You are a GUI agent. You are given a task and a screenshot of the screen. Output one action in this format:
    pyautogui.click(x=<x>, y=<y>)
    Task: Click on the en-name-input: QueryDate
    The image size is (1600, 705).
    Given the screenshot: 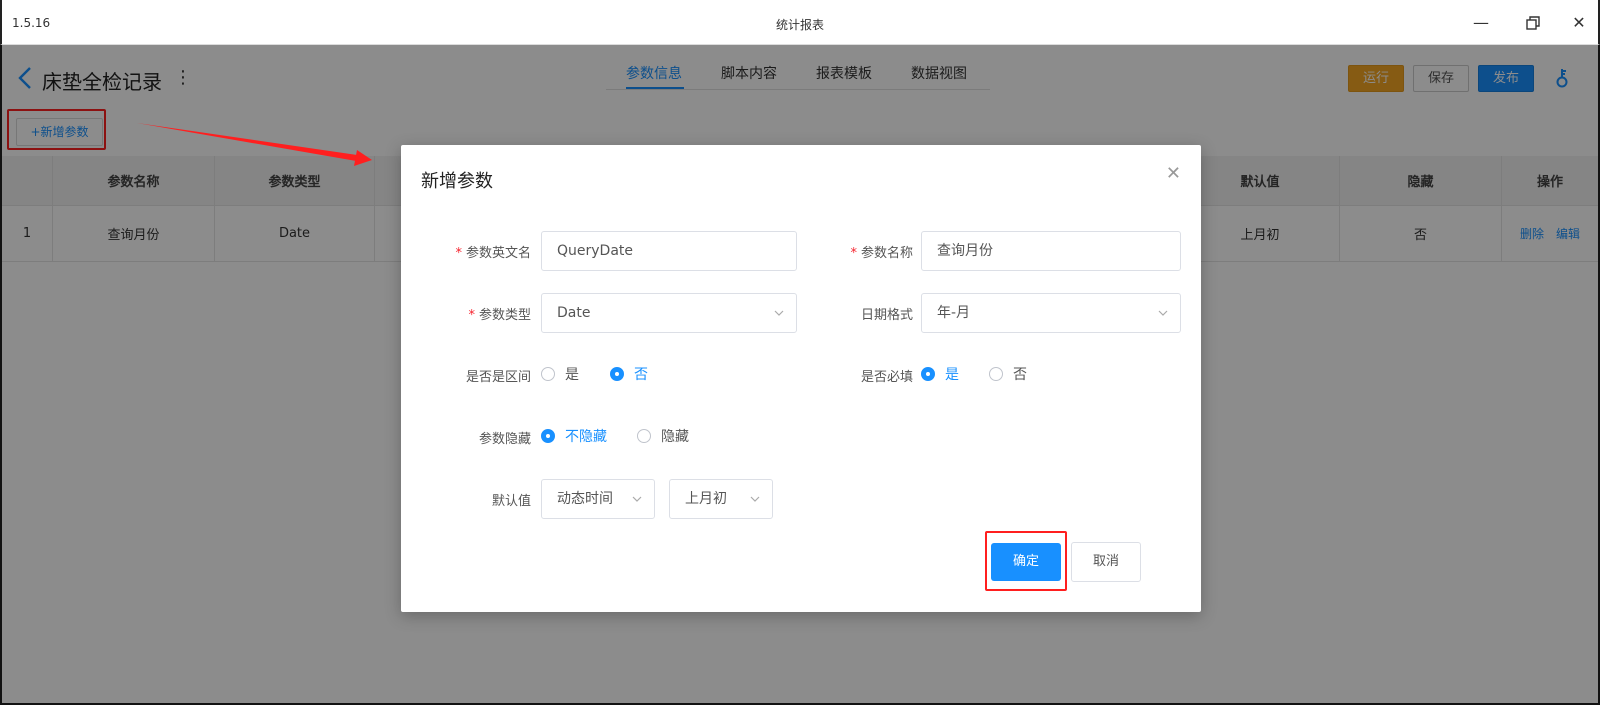 What is the action you would take?
    pyautogui.click(x=669, y=251)
    